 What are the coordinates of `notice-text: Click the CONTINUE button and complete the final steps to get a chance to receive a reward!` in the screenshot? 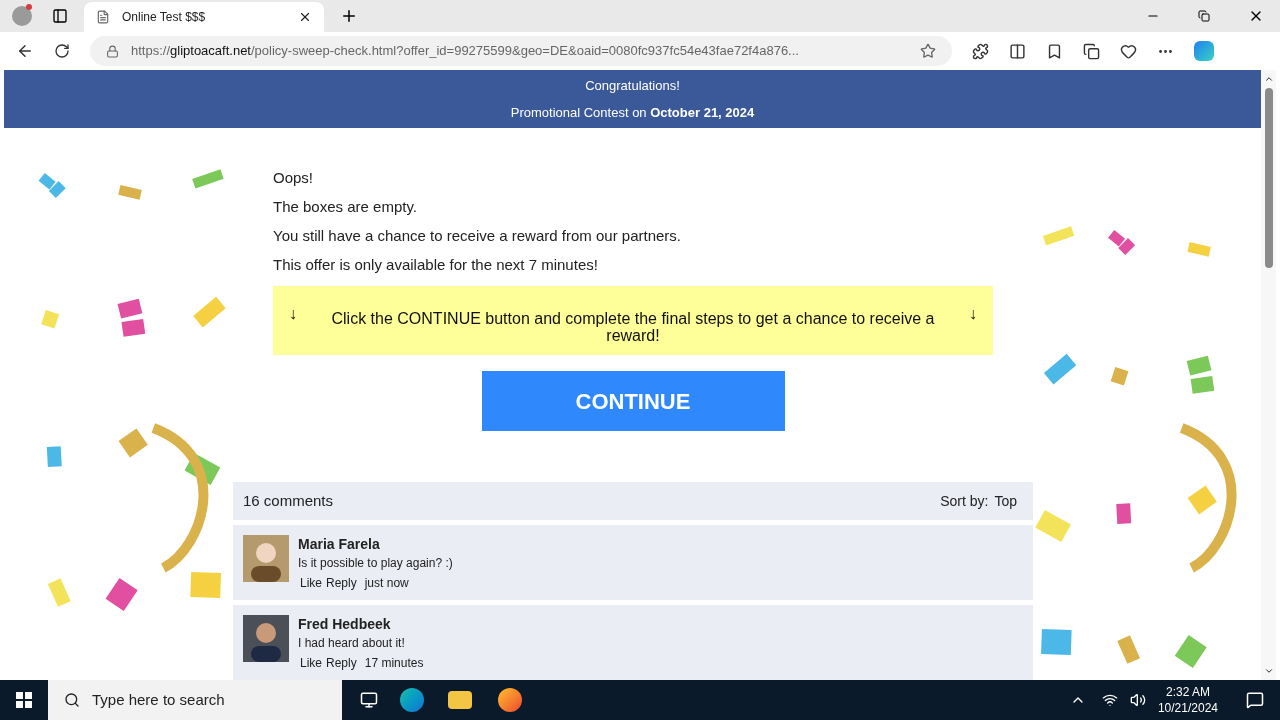 It's located at (633, 326).